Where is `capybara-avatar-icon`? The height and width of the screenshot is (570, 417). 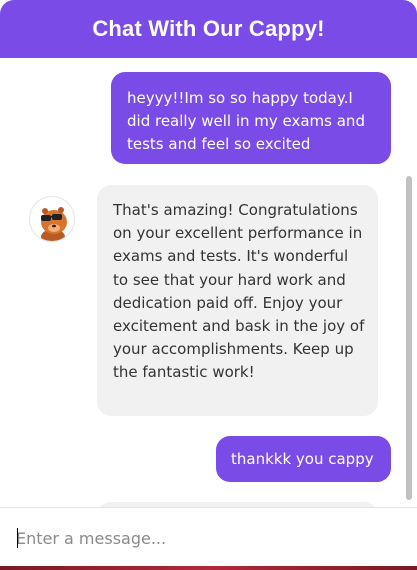 capybara-avatar-icon is located at coordinates (52, 219).